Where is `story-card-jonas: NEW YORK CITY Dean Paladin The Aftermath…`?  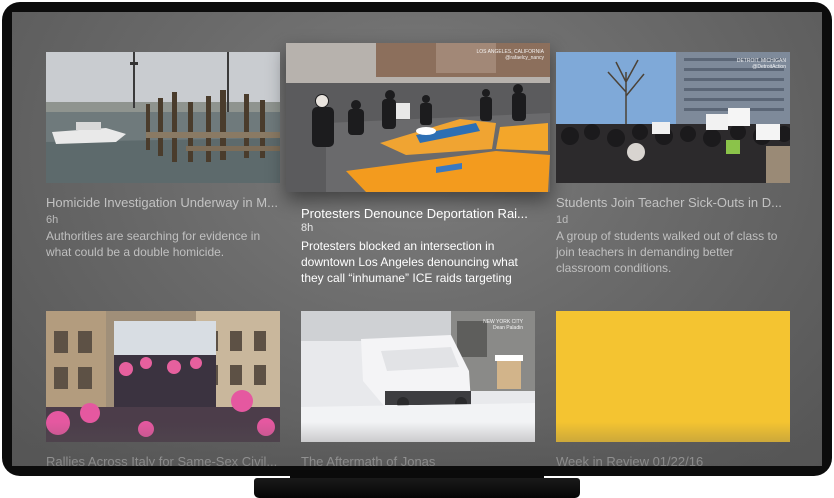
story-card-jonas: NEW YORK CITY Dean Paladin The Aftermath… is located at coordinates (418, 388).